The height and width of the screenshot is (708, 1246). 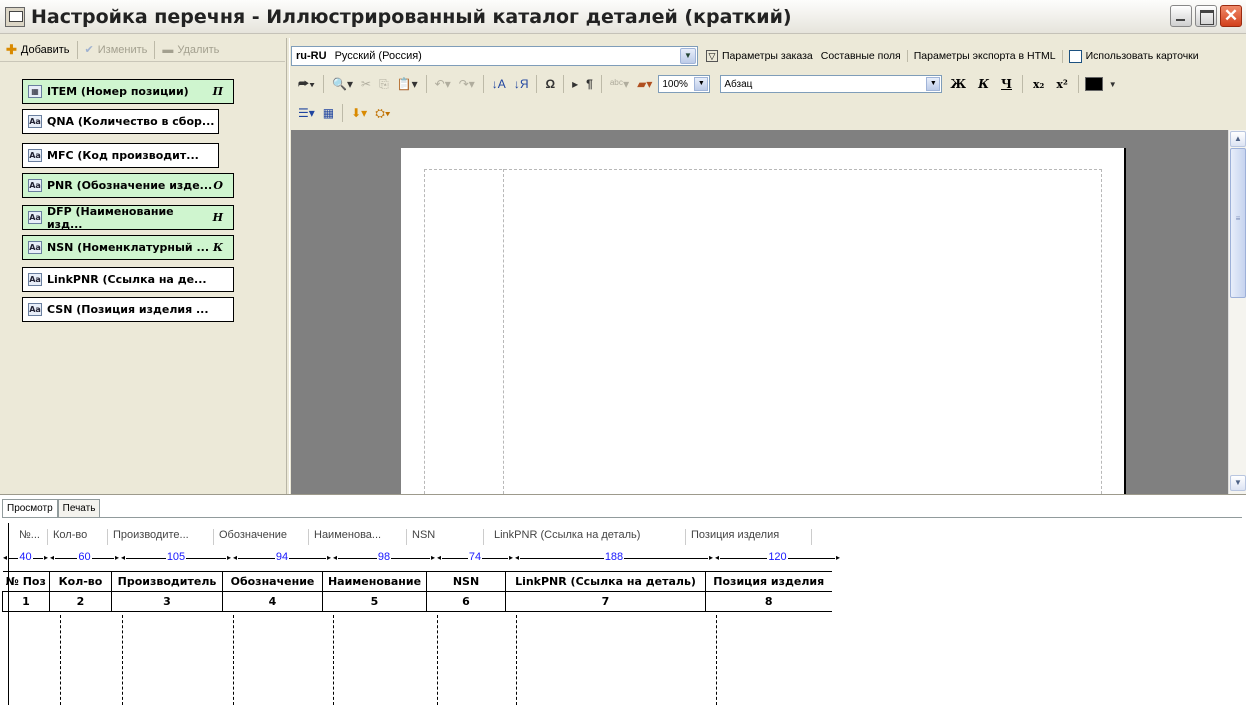 What do you see at coordinates (80, 581) in the screenshot?
I see `table-cell: Кол-во` at bounding box center [80, 581].